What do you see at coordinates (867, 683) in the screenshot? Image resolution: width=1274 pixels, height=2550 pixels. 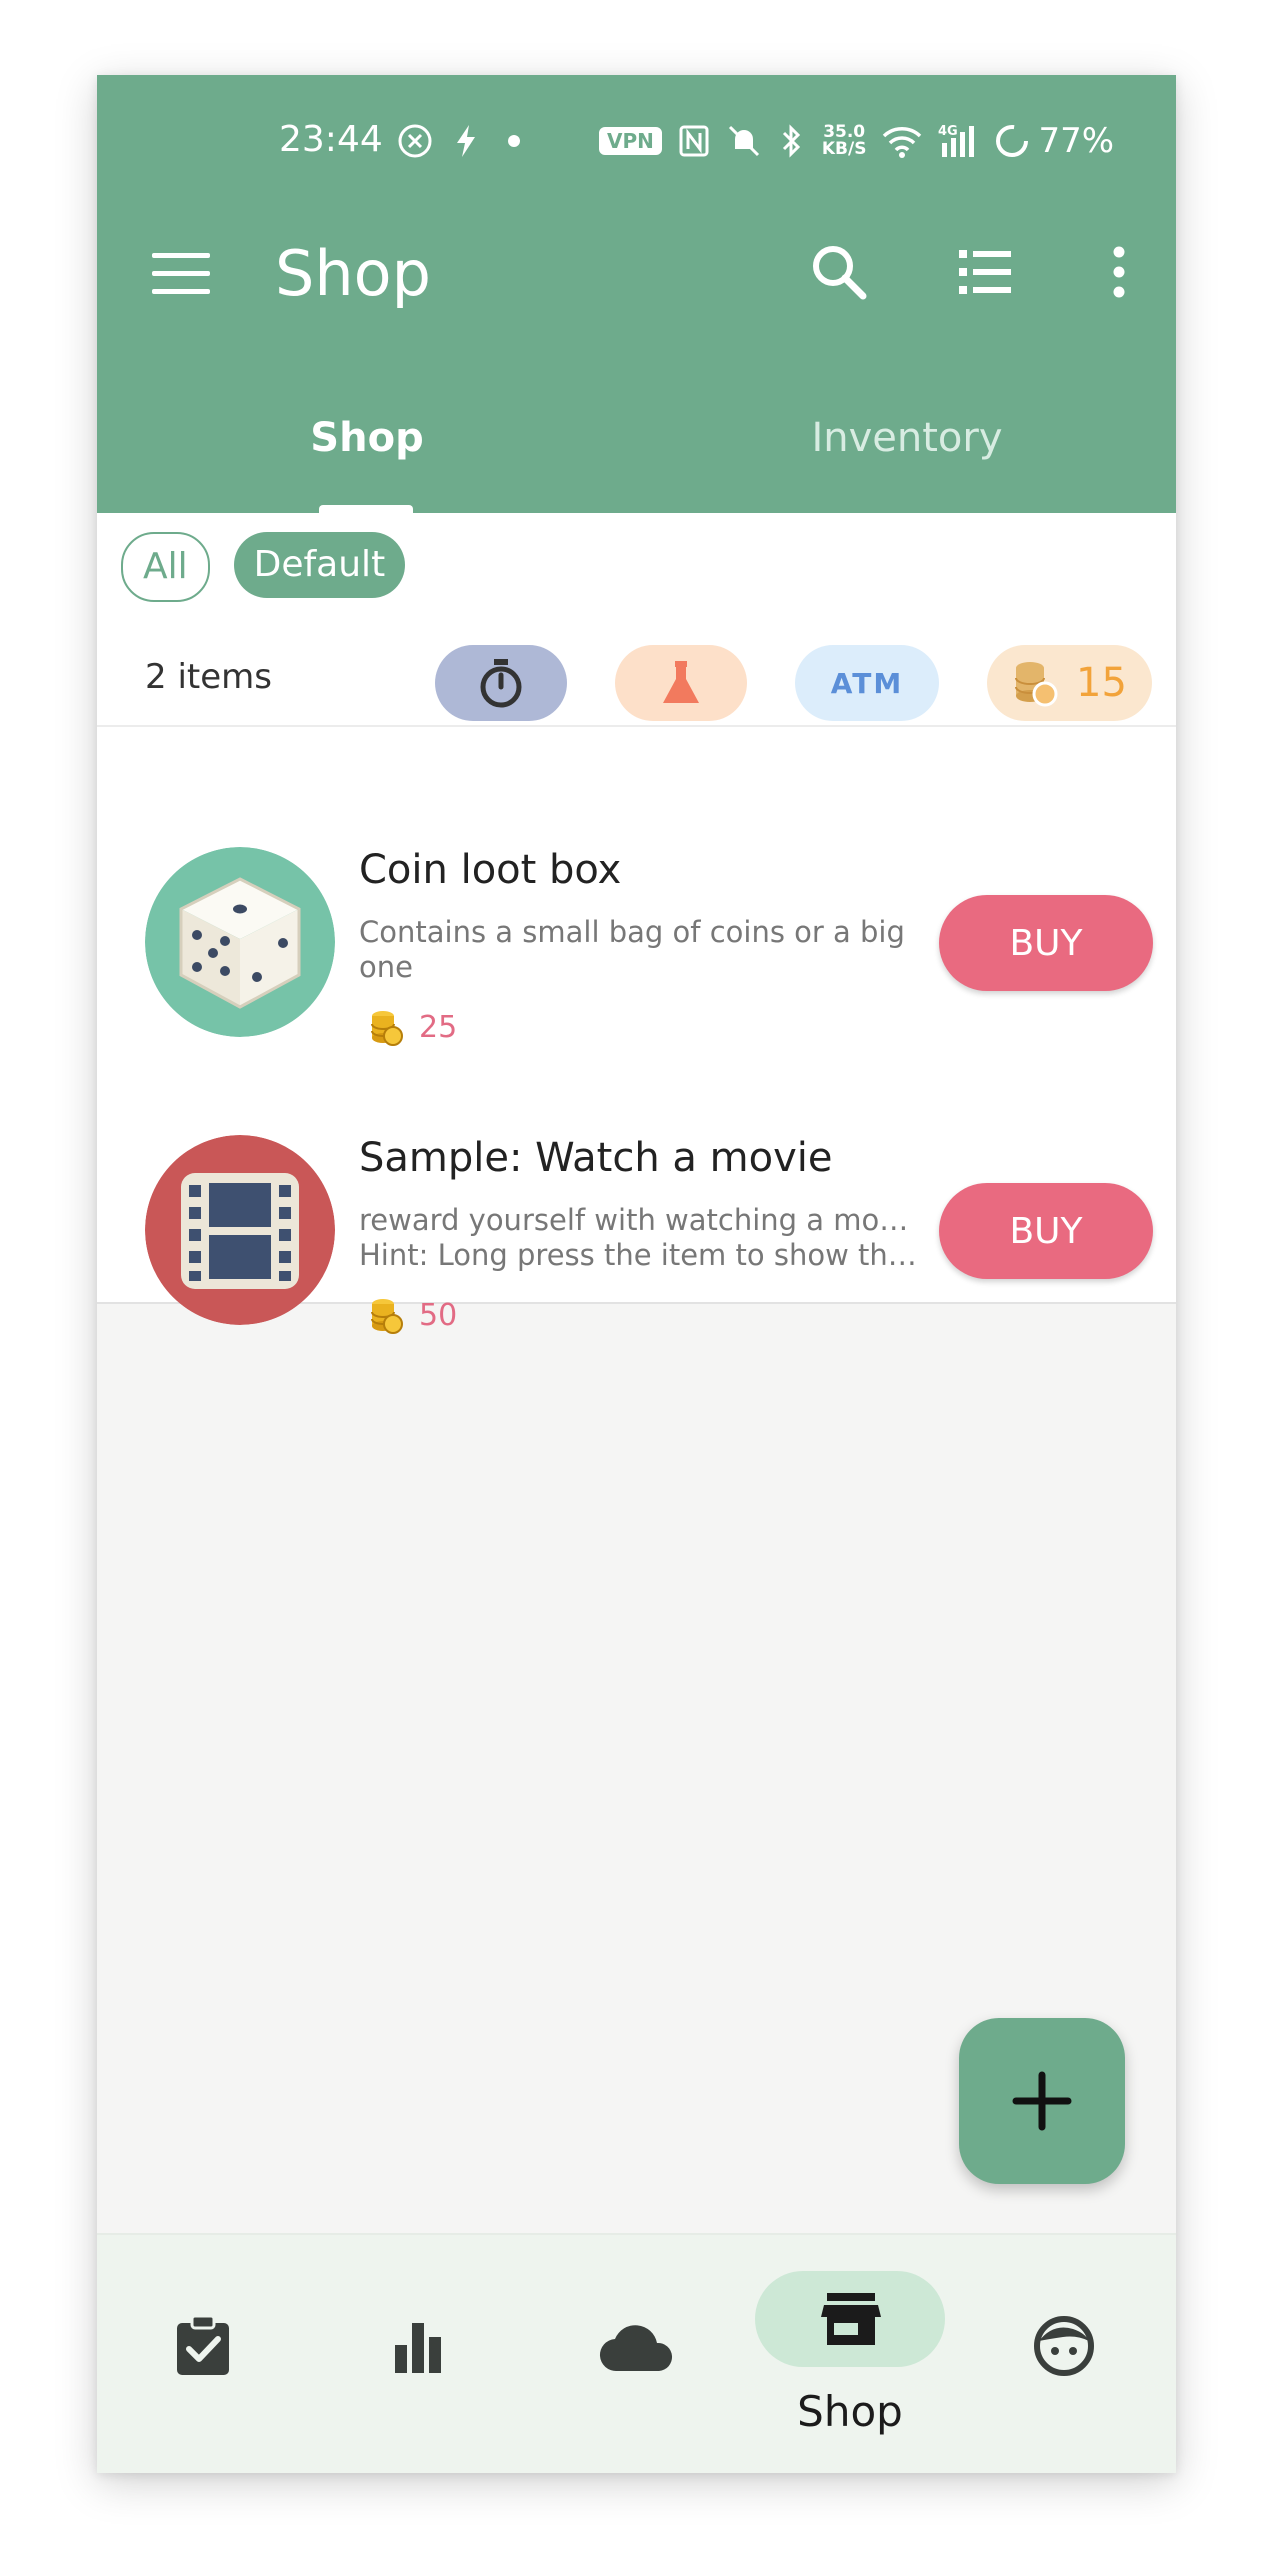 I see `atm-button: ATM` at bounding box center [867, 683].